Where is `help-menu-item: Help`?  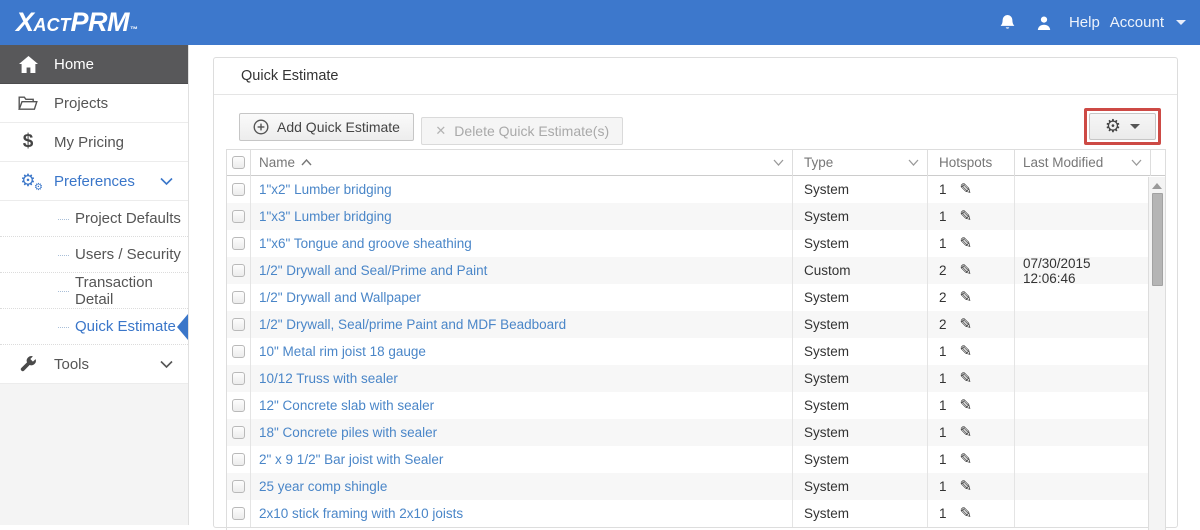 help-menu-item: Help is located at coordinates (1084, 22).